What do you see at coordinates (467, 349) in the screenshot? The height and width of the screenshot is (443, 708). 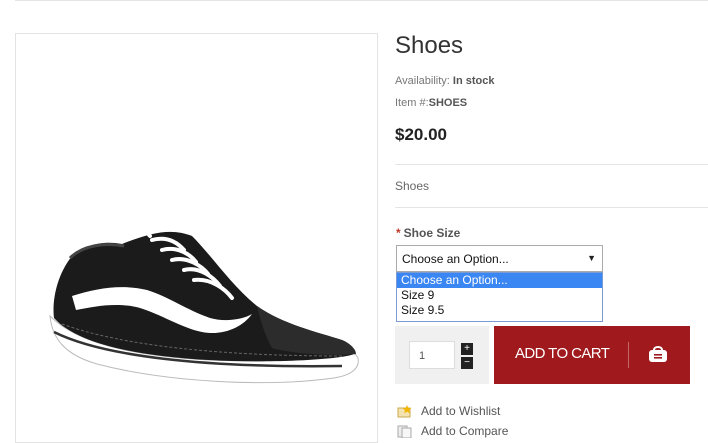 I see `quantity-increase-button: +` at bounding box center [467, 349].